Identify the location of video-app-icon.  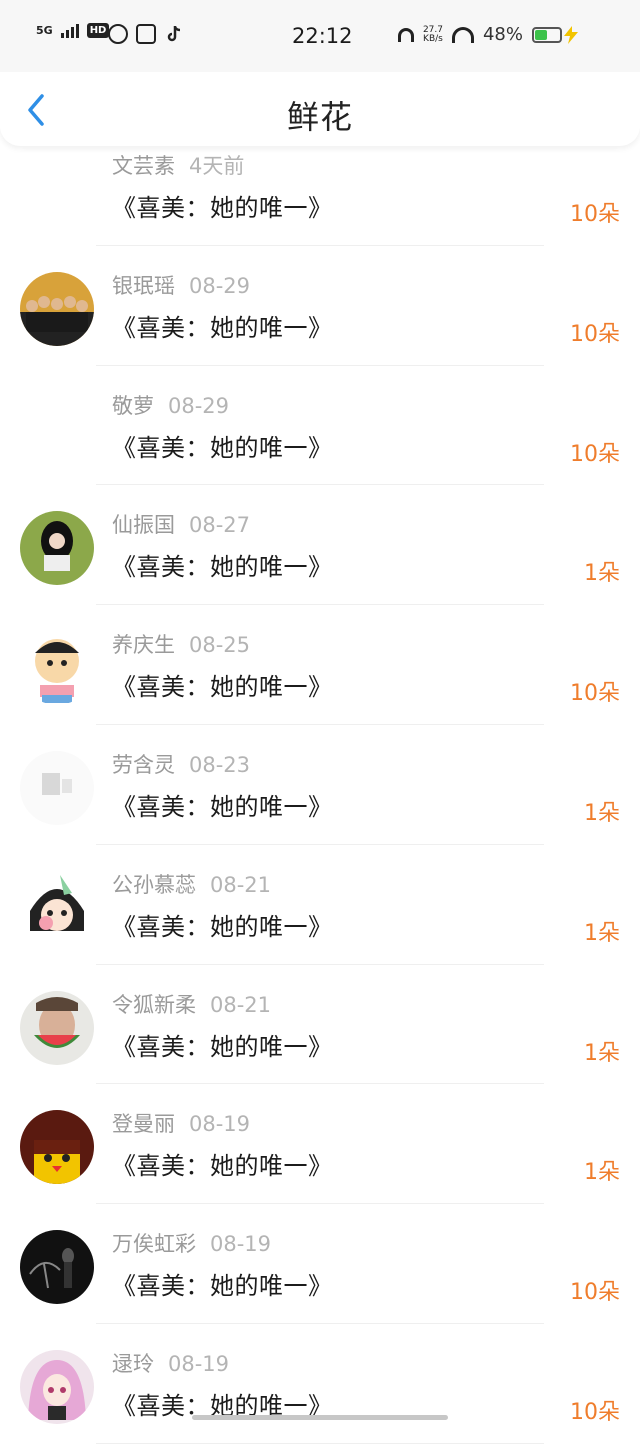
(146, 34).